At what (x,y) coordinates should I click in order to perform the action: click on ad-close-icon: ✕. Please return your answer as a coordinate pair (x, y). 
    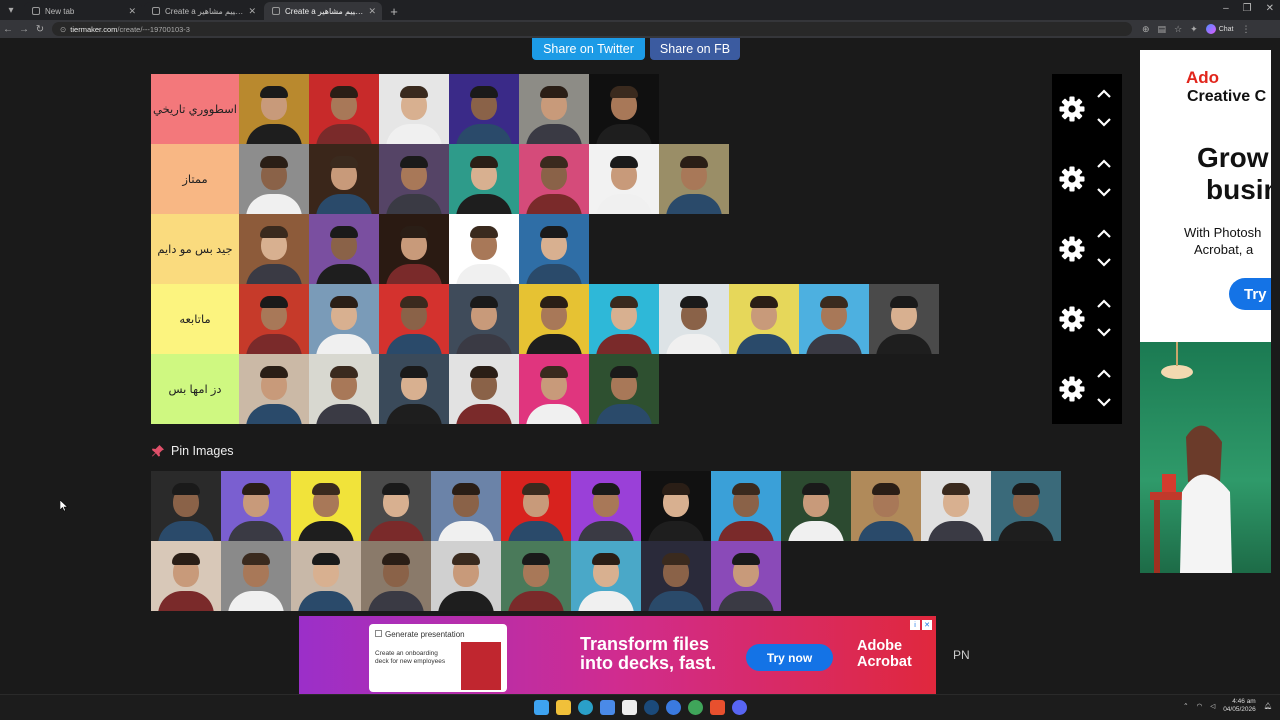
    Looking at the image, I should click on (927, 625).